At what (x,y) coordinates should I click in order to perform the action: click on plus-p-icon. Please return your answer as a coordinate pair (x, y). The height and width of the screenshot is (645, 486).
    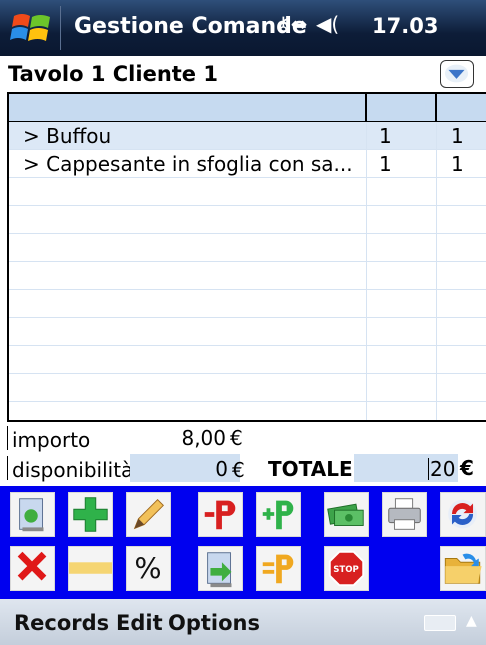
    Looking at the image, I should click on (278, 514).